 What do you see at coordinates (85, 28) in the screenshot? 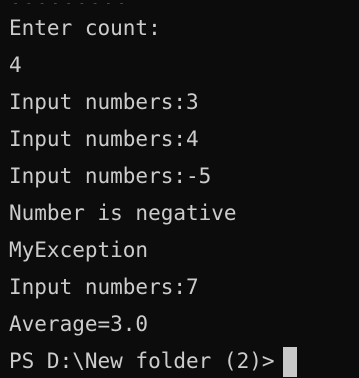
I see `output-line-enter-count: Enter count:` at bounding box center [85, 28].